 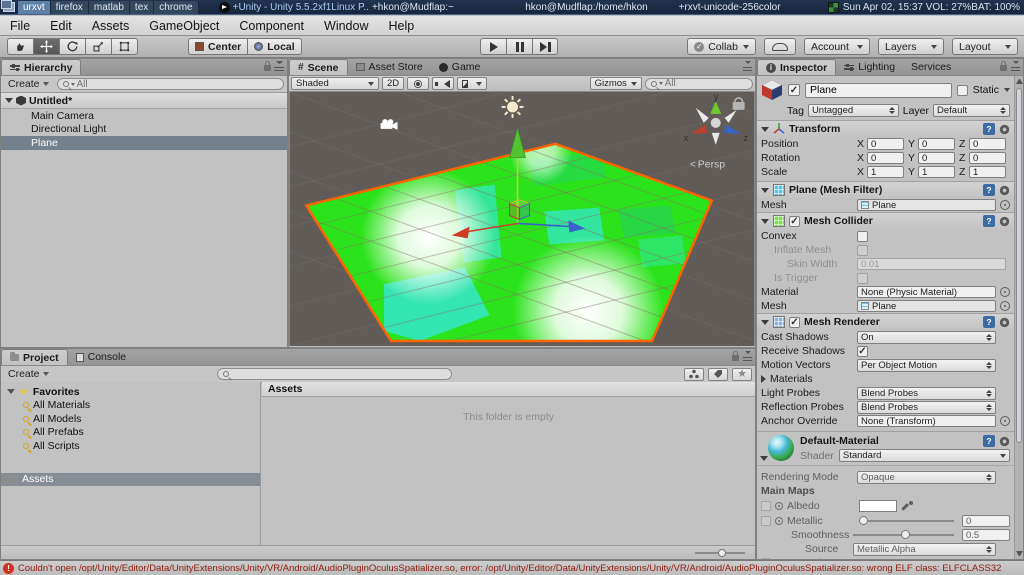 What do you see at coordinates (906, 521) in the screenshot?
I see `metallic-slider` at bounding box center [906, 521].